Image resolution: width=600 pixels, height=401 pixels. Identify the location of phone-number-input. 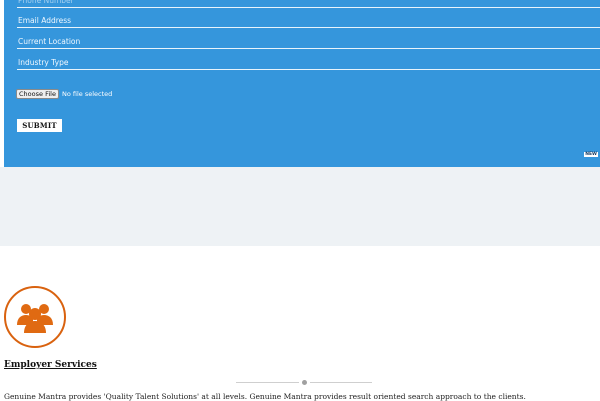
(308, 3).